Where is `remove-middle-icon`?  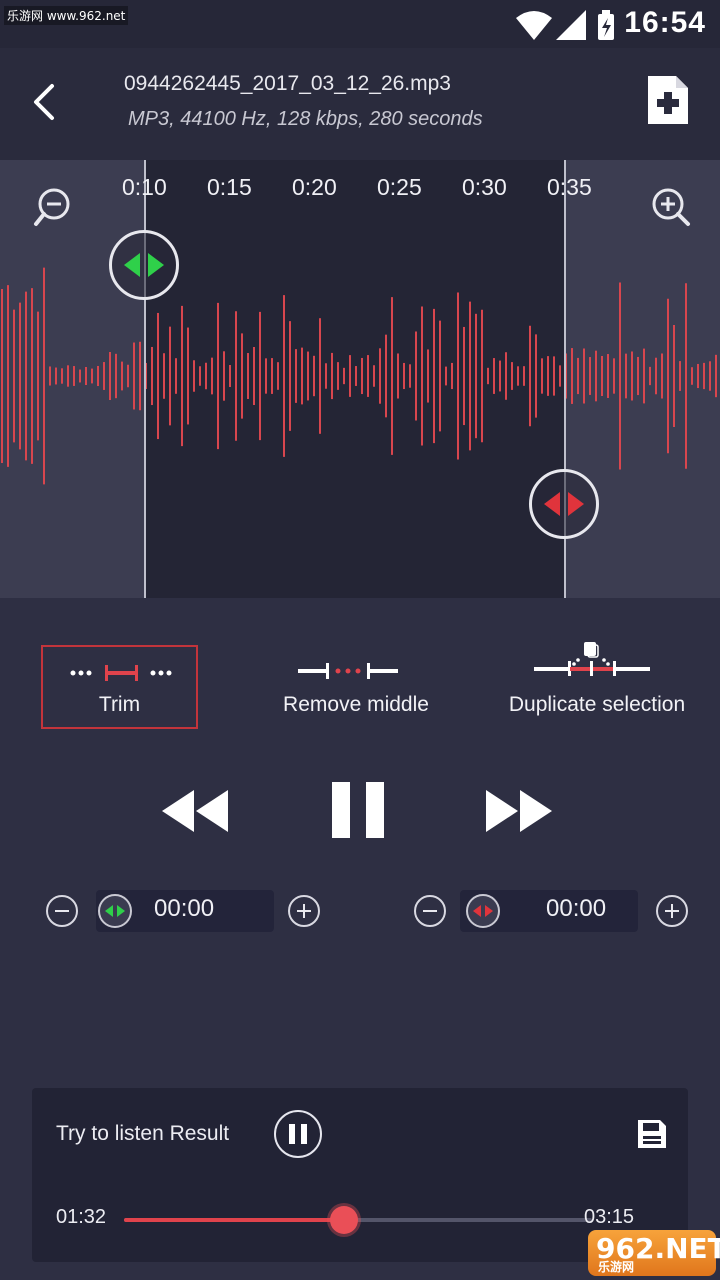
remove-middle-icon is located at coordinates (348, 671).